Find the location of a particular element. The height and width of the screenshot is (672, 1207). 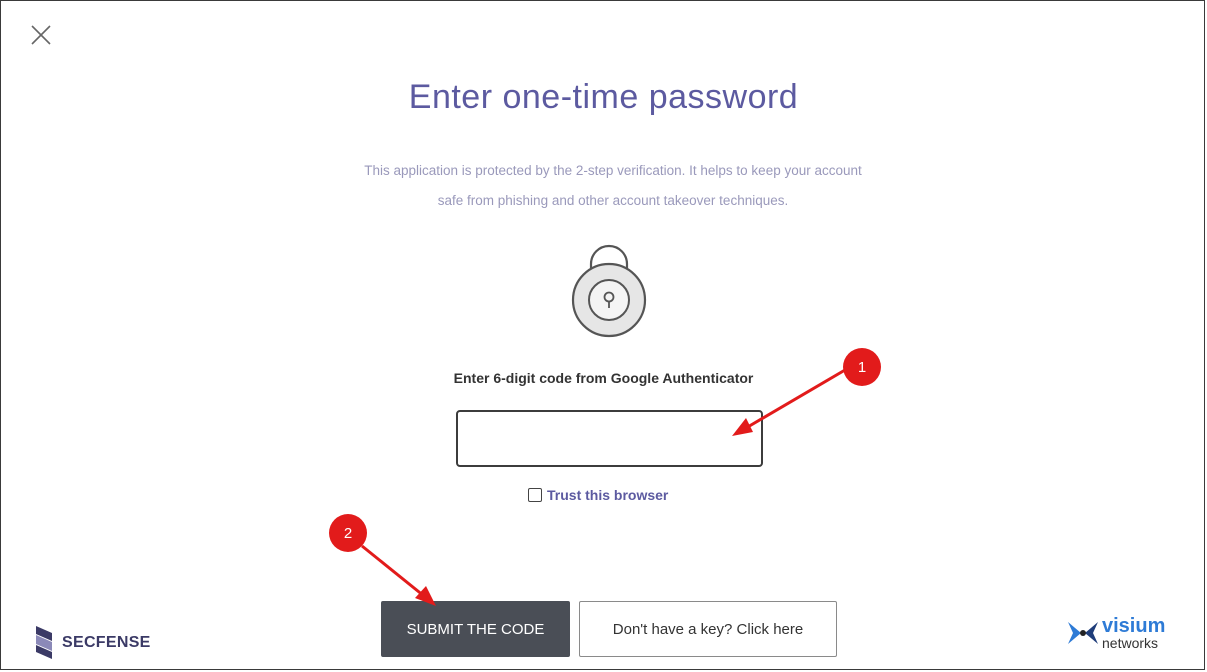

arrow-1-line is located at coordinates (795, 399).